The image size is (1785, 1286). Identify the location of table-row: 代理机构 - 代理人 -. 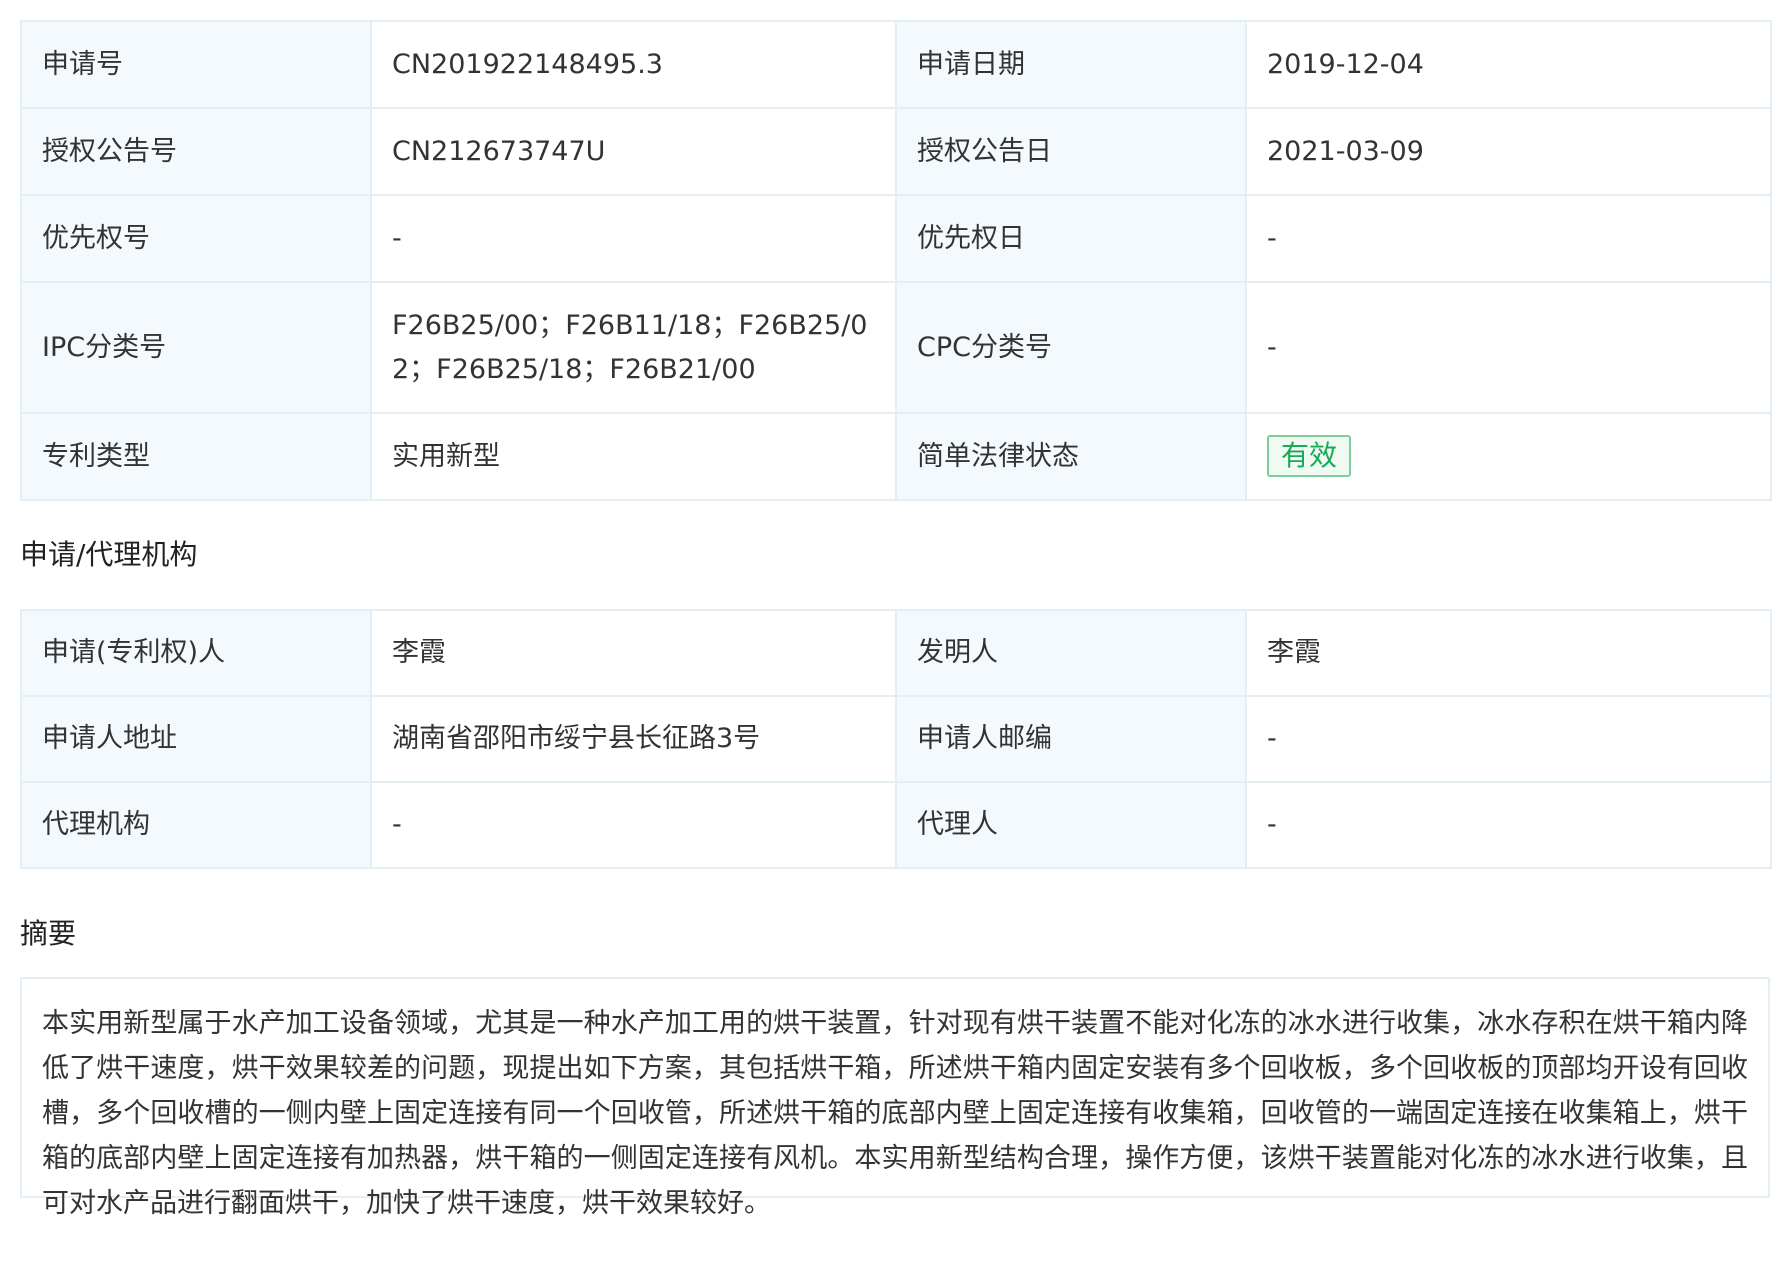
(896, 825).